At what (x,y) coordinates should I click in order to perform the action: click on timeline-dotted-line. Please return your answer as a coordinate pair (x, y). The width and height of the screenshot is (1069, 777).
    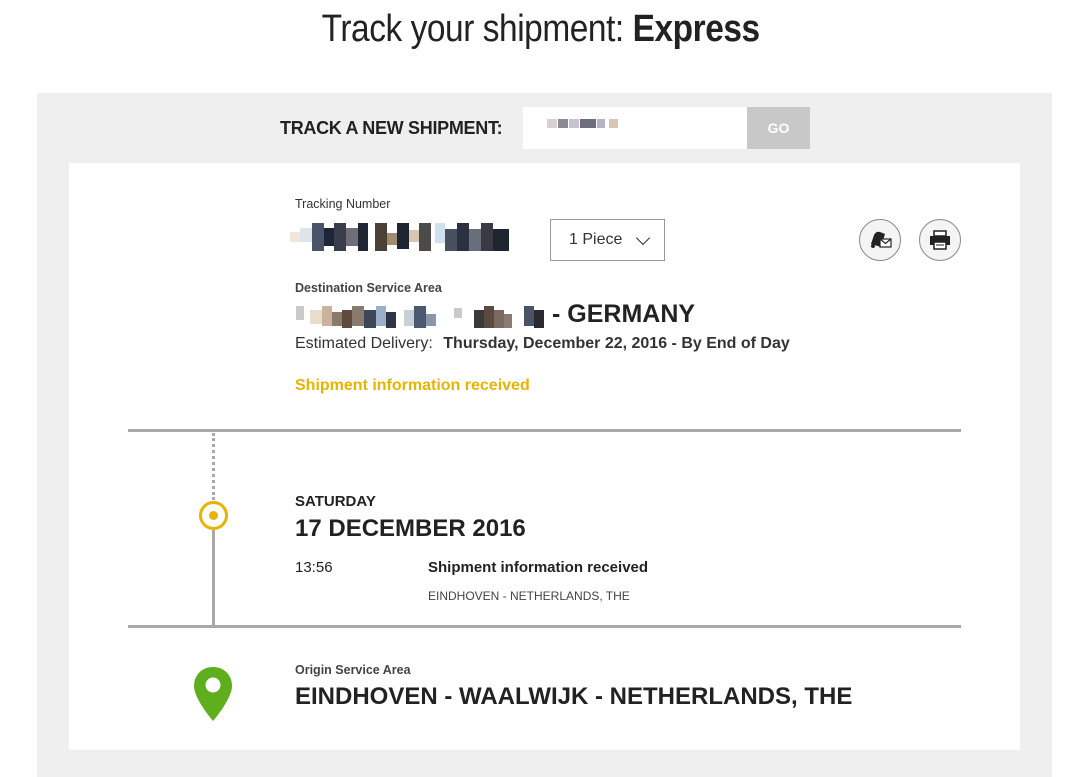
    Looking at the image, I should click on (213, 466).